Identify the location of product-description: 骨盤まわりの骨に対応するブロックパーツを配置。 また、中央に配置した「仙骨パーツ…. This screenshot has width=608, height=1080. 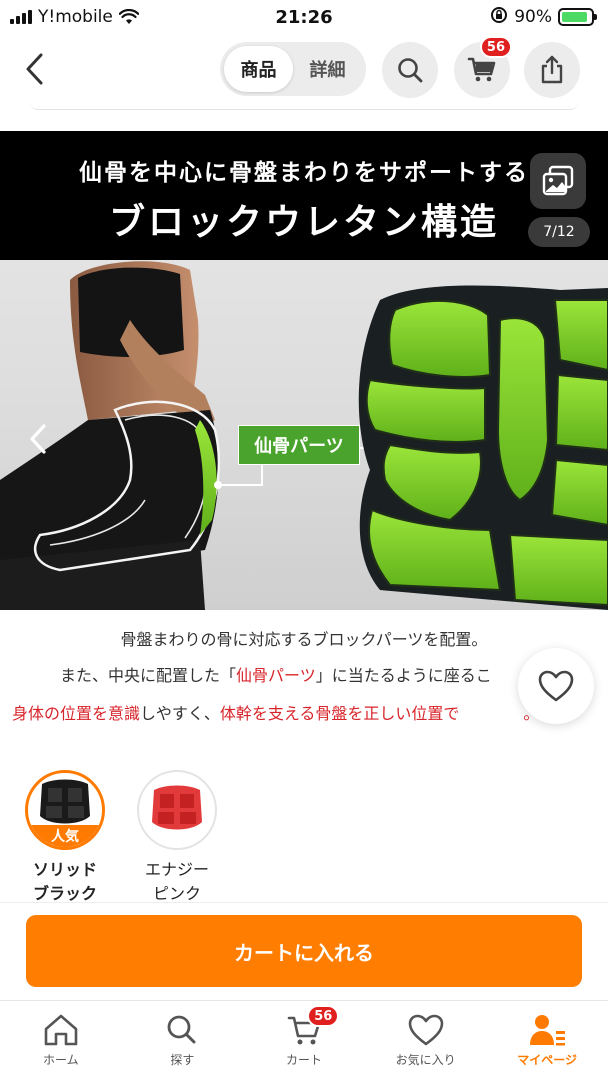
(304, 675).